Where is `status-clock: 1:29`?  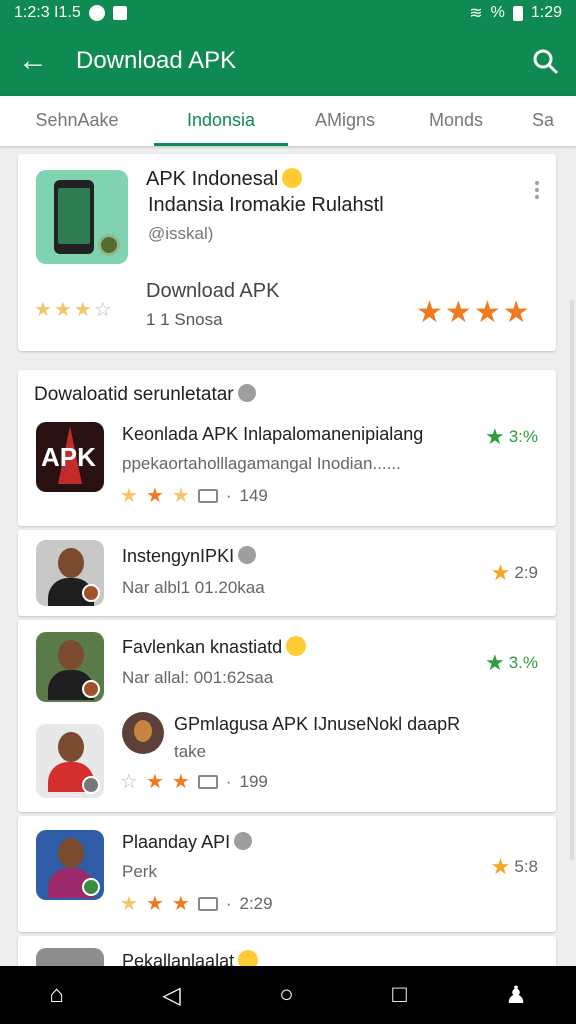 status-clock: 1:29 is located at coordinates (546, 12).